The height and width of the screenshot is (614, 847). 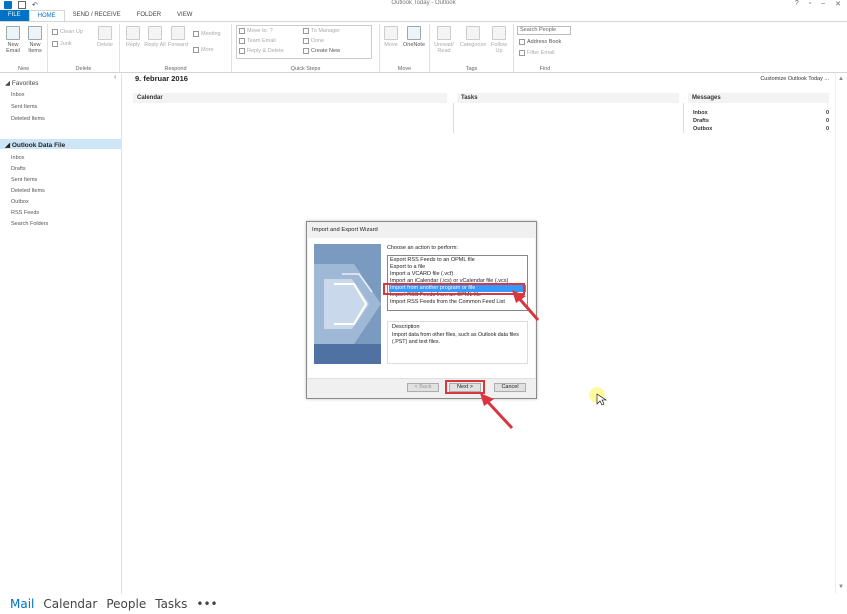 I want to click on forward-button: Forward, so click(x=178, y=37).